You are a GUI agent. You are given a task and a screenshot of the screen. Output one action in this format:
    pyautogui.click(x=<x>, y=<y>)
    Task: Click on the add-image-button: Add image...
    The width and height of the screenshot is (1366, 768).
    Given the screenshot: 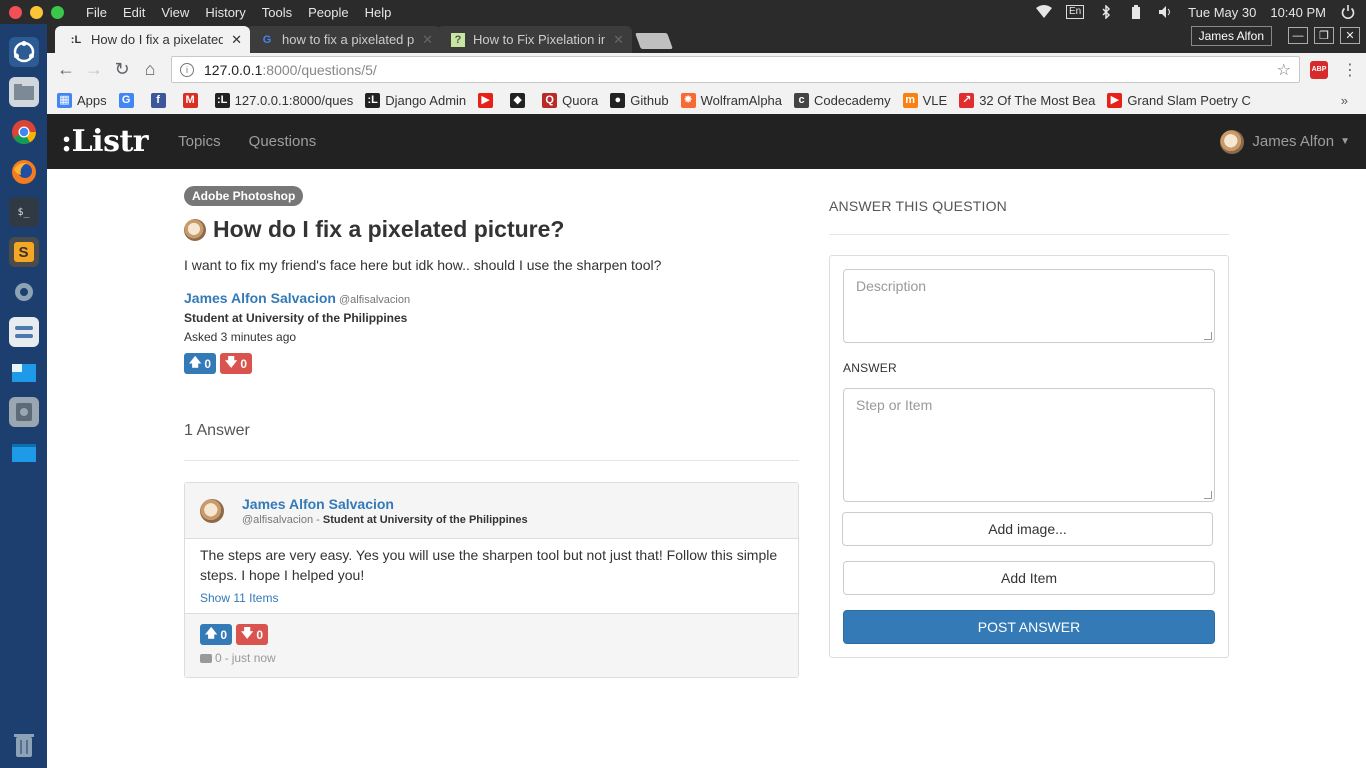 What is the action you would take?
    pyautogui.click(x=1027, y=529)
    